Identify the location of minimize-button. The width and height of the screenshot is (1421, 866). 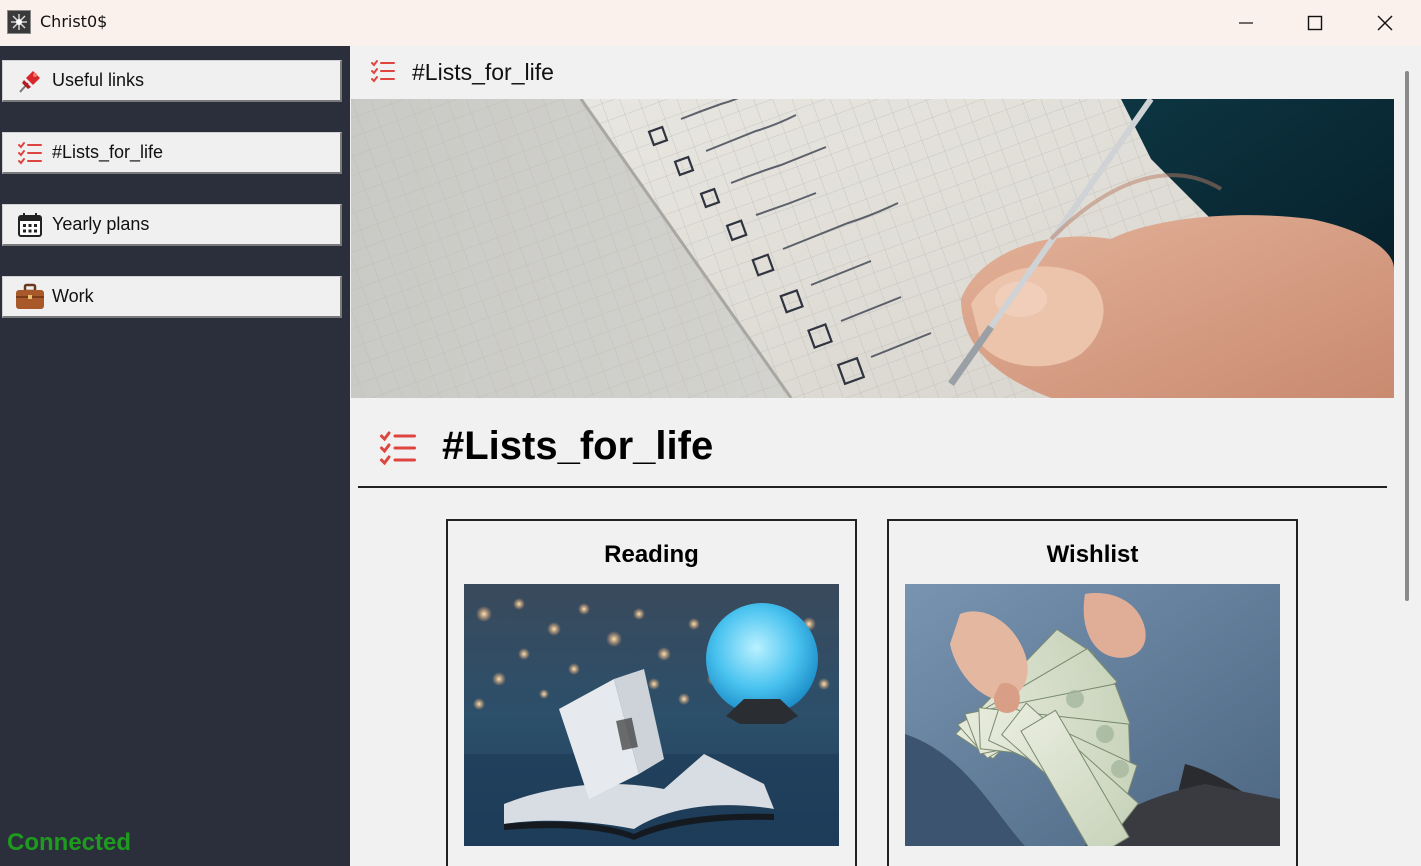
(1246, 23).